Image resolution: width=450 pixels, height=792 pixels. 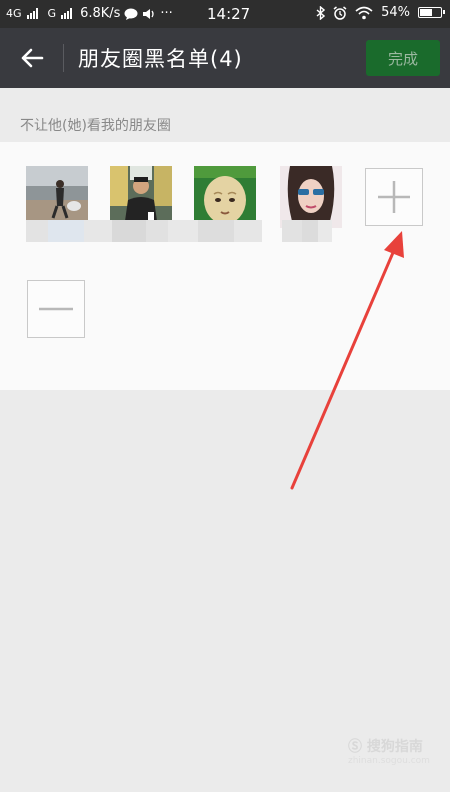 I want to click on more-dots: ···, so click(x=166, y=13).